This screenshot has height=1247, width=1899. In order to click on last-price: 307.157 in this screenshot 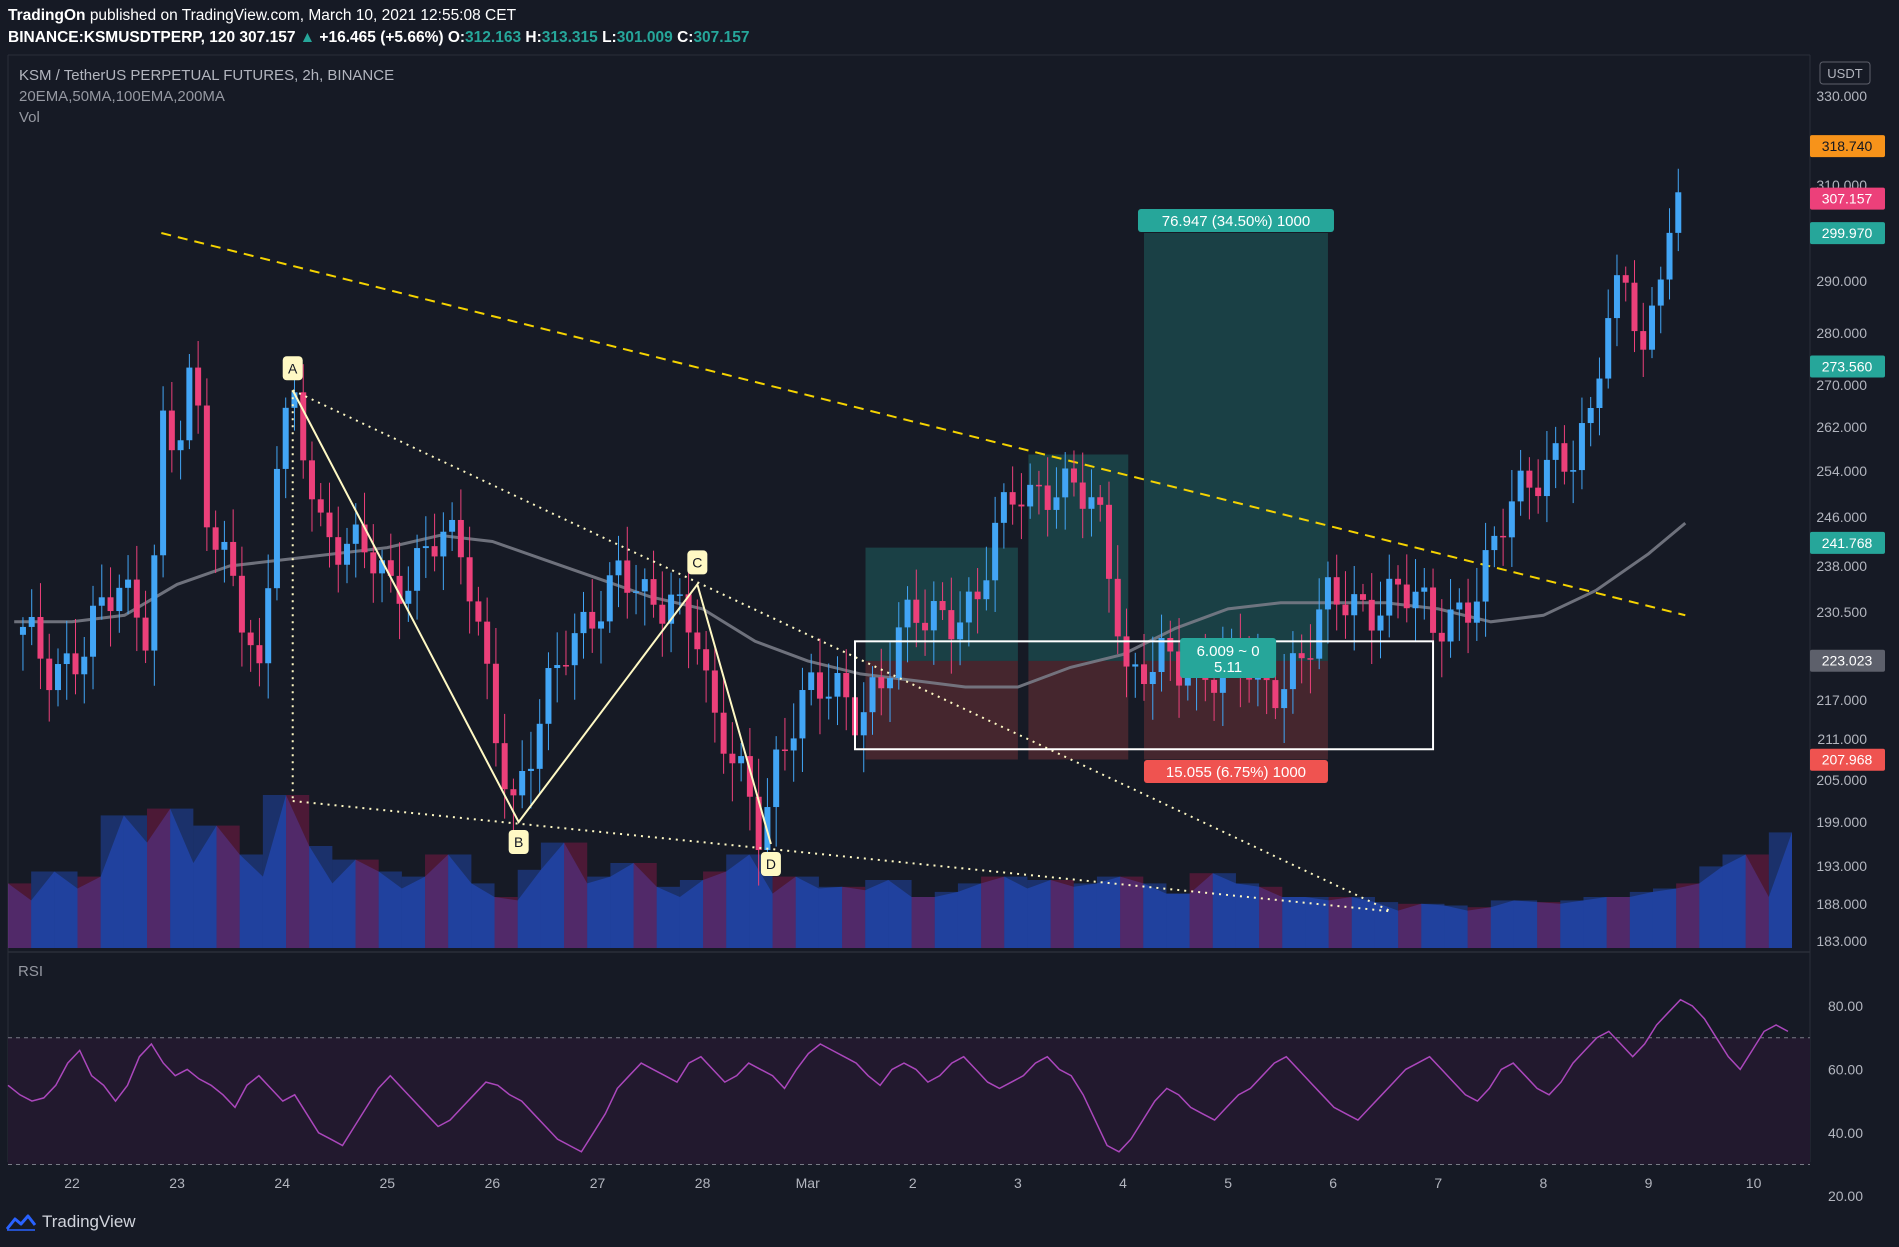, I will do `click(267, 37)`.